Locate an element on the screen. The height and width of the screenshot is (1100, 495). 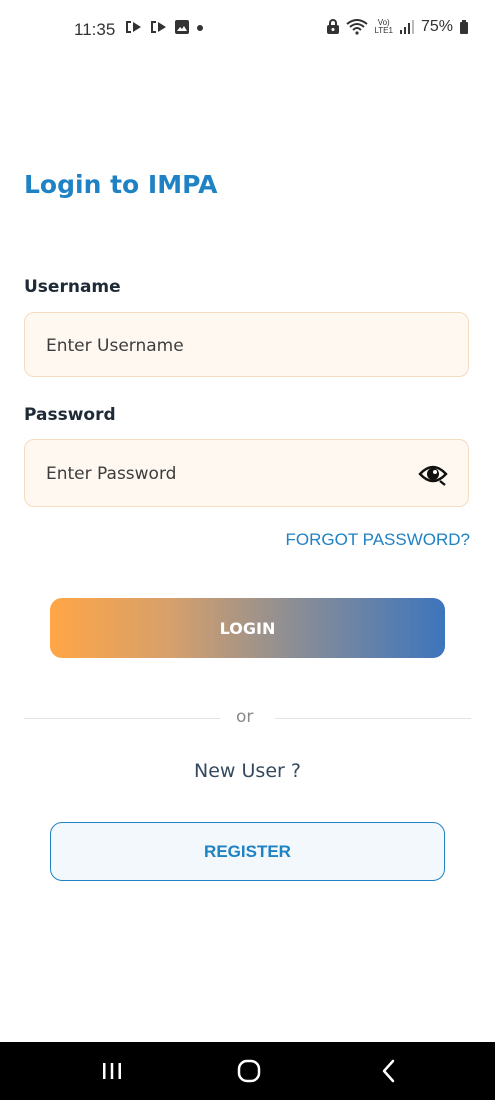
recents-icon is located at coordinates (112, 1071).